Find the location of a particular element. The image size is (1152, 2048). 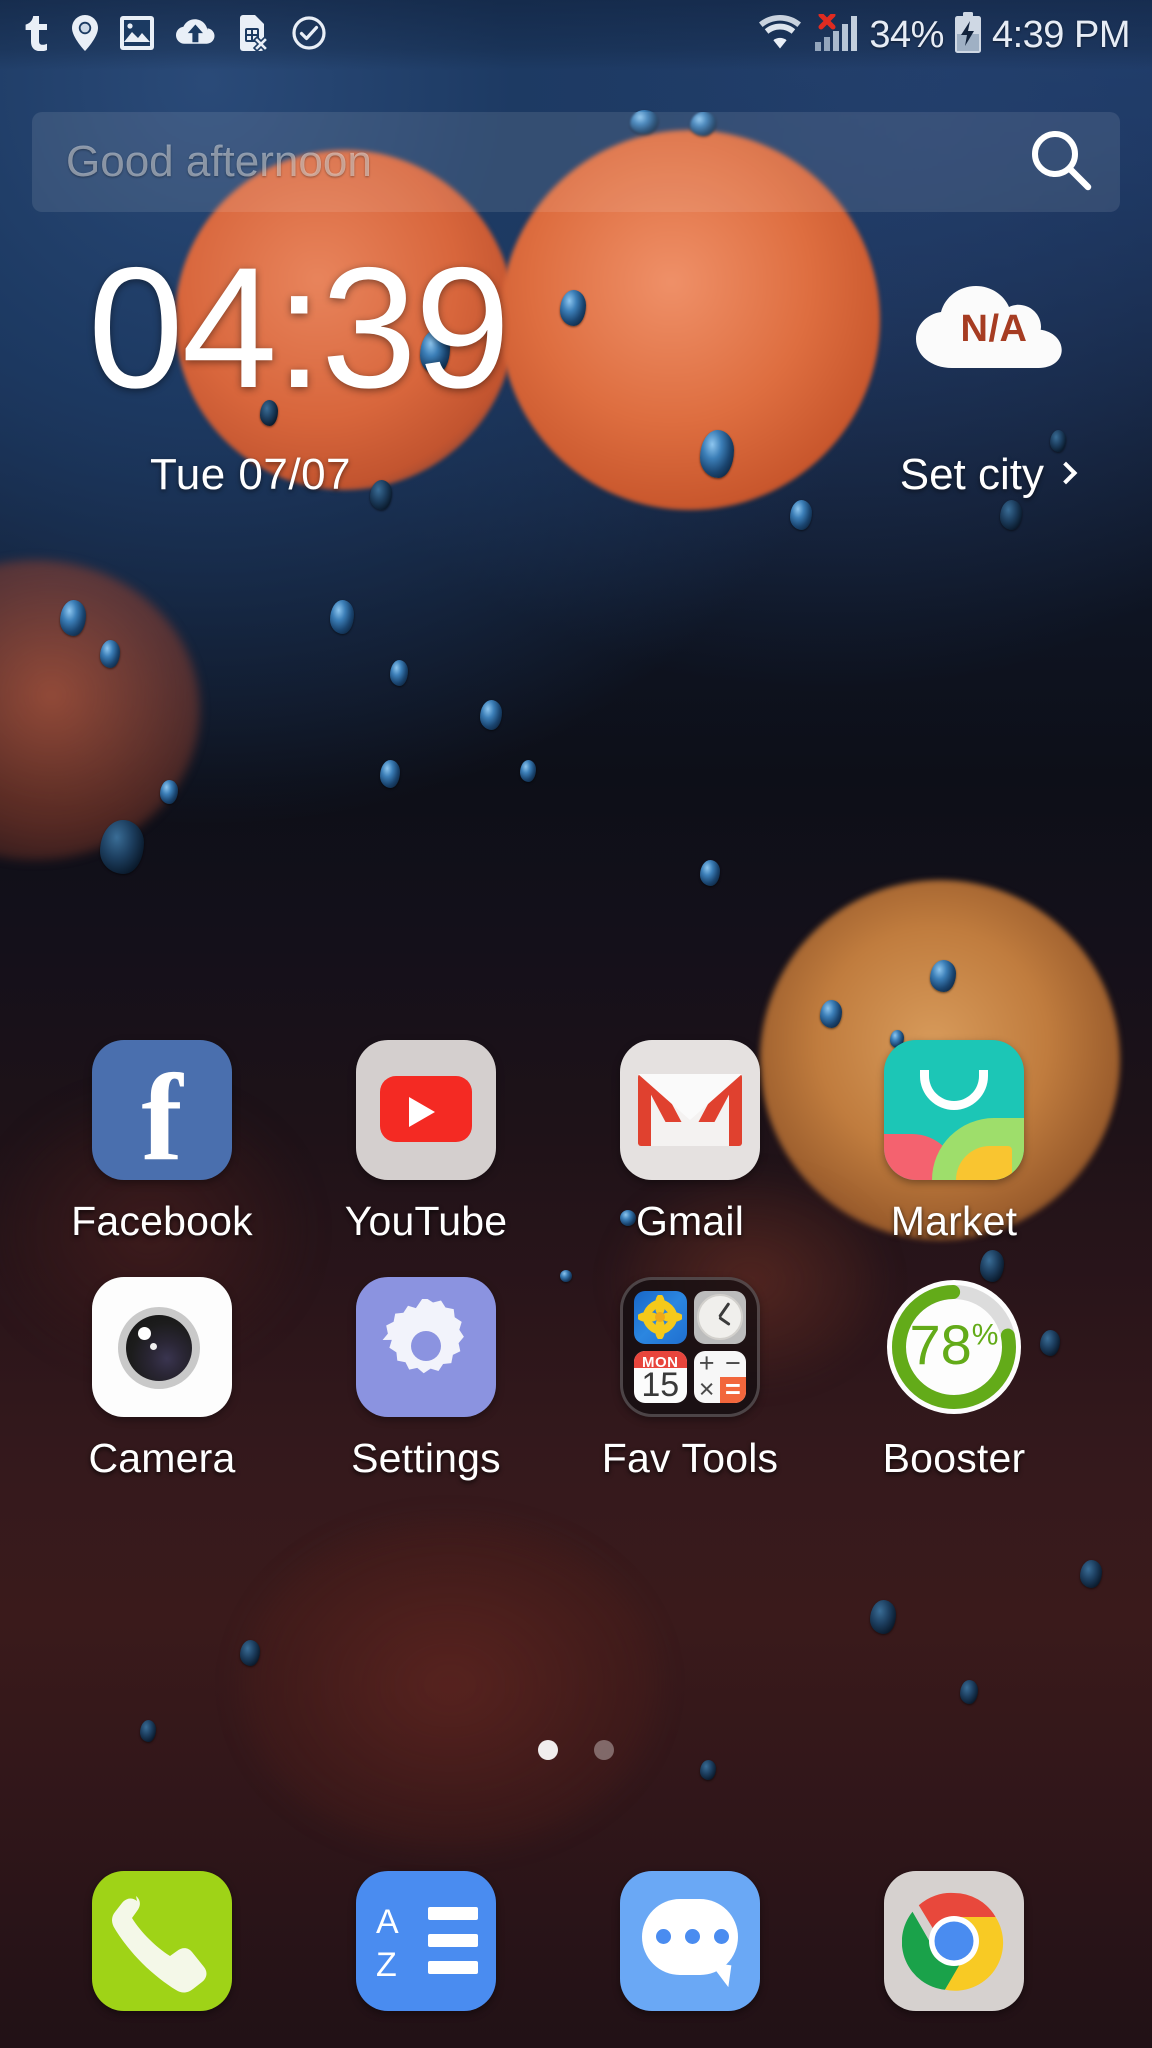

set-city-label: Set city is located at coordinates (971, 474).